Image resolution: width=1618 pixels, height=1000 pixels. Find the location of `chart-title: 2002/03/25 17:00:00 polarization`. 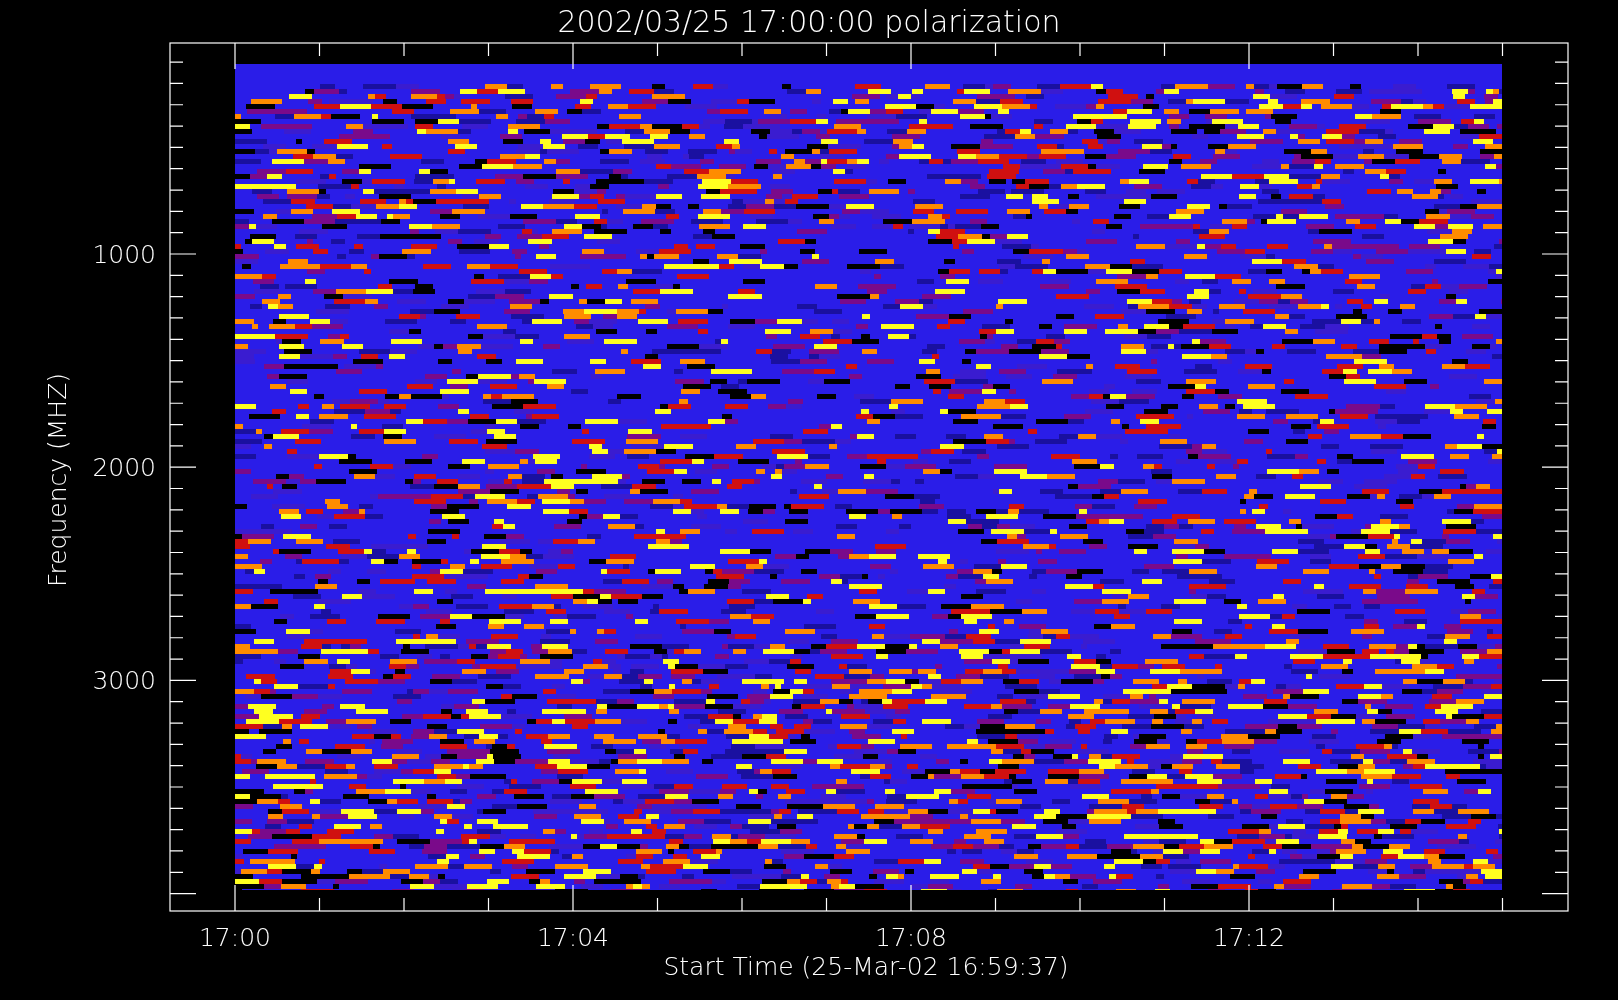

chart-title: 2002/03/25 17:00:00 polarization is located at coordinates (809, 21).